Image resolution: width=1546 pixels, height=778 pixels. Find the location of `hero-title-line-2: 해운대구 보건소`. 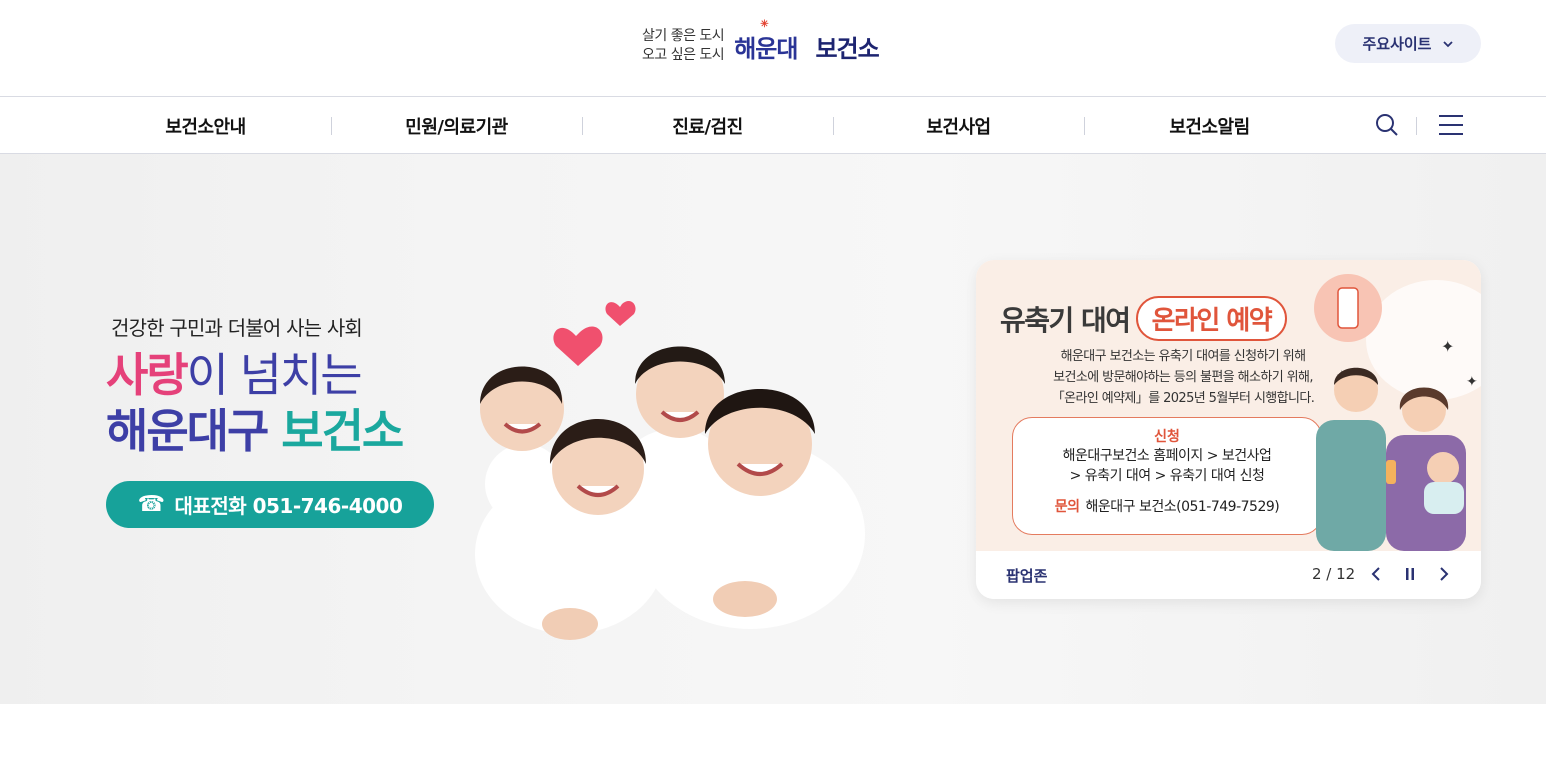

hero-title-line-2: 해운대구 보건소 is located at coordinates (255, 431).